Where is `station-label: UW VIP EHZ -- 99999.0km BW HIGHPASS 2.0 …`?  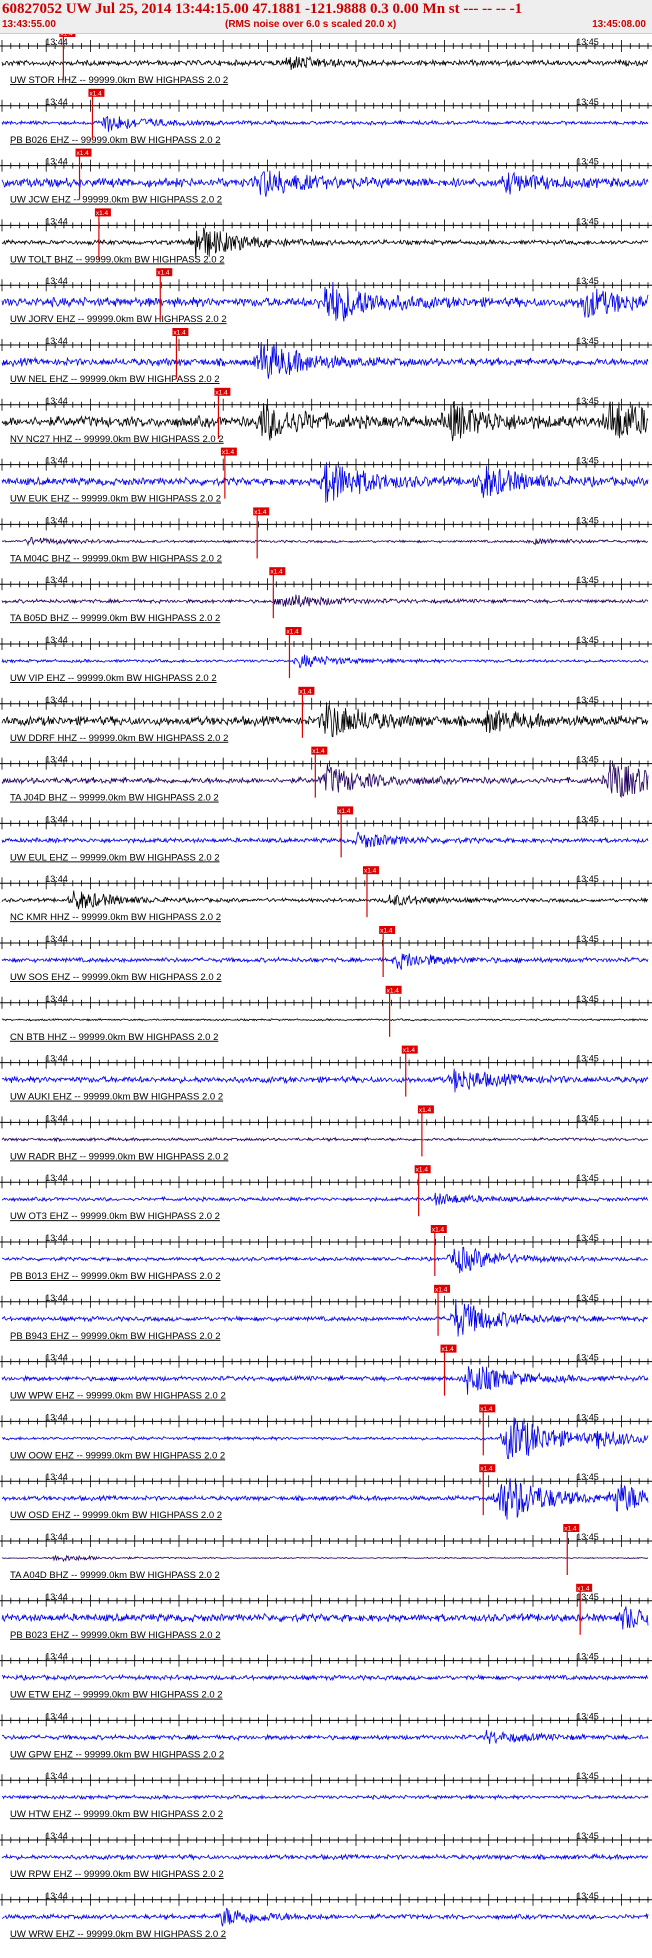
station-label: UW VIP EHZ -- 99999.0km BW HIGHPASS 2.0 … is located at coordinates (113, 678).